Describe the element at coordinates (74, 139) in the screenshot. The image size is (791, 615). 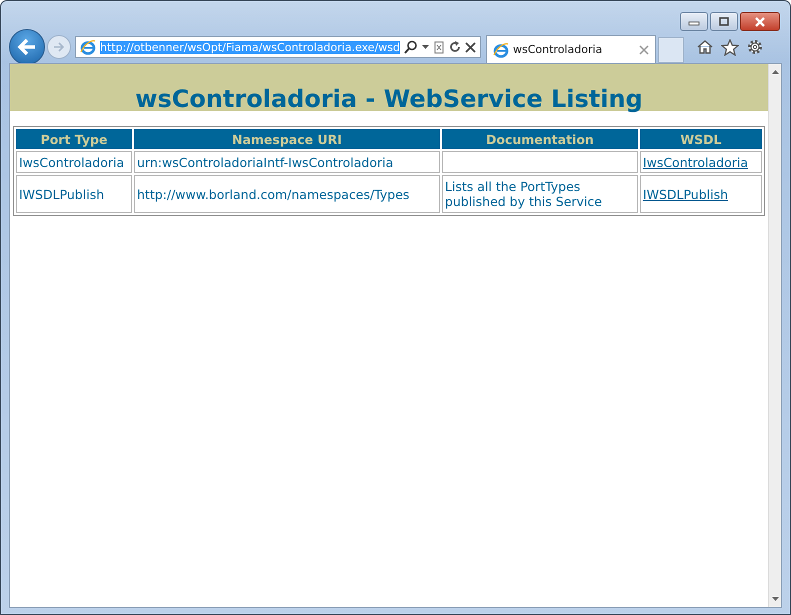
I see `column-header: Port Type` at that location.